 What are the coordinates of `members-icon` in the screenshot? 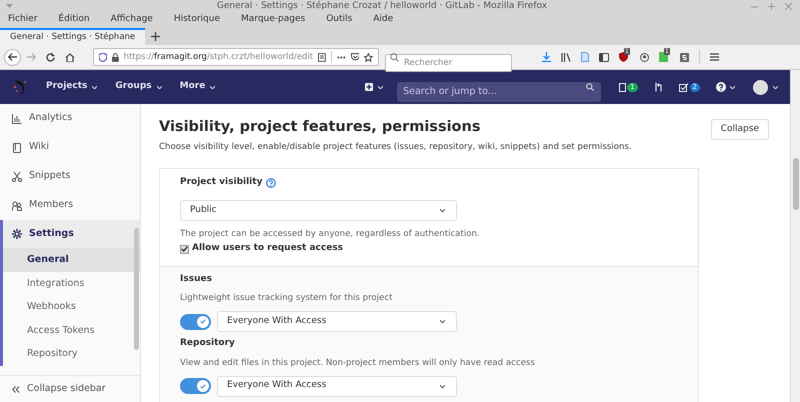 It's located at (17, 205).